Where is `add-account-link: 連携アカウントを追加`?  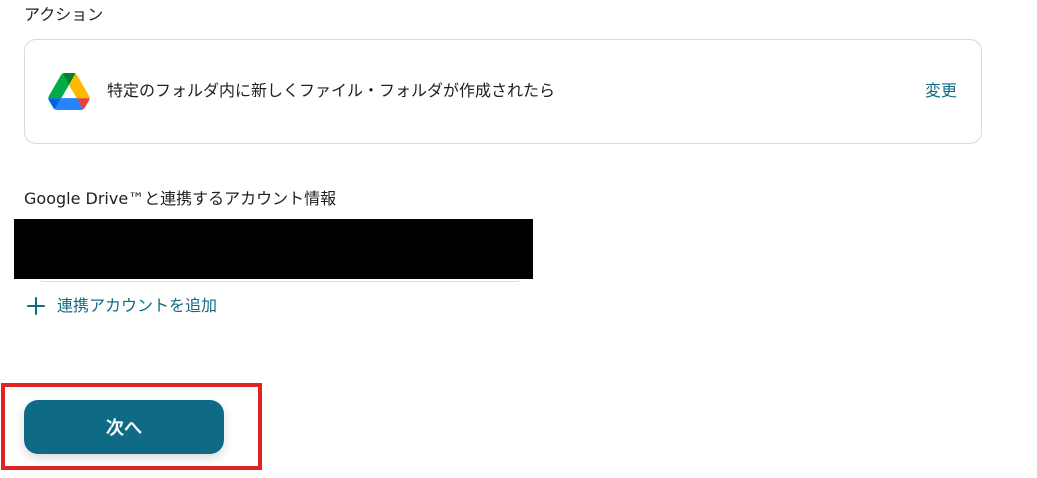 add-account-link: 連携アカウントを追加 is located at coordinates (122, 306).